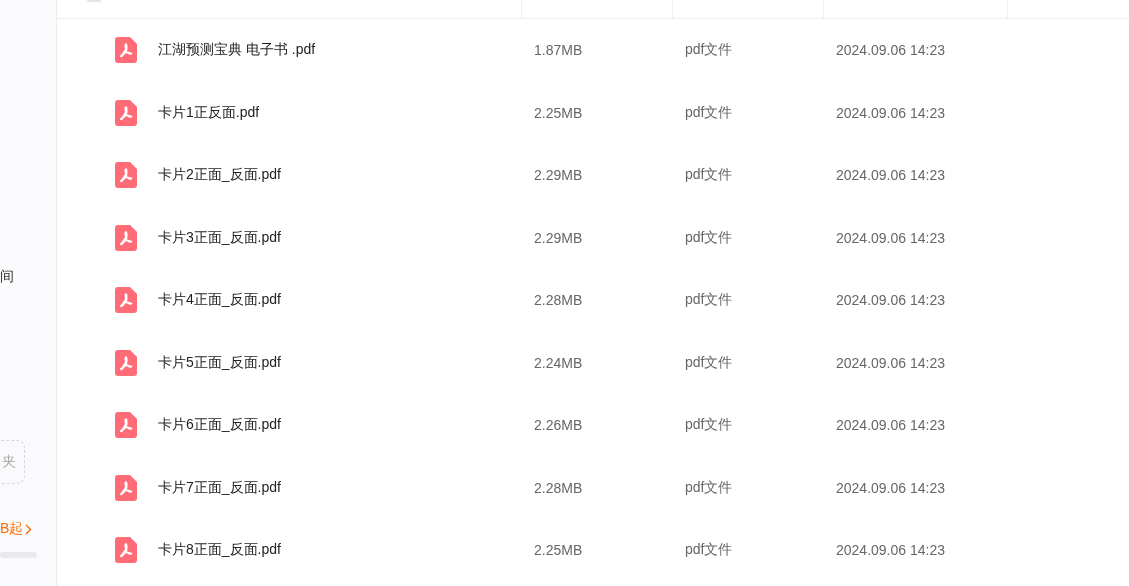 This screenshot has height=586, width=1129. What do you see at coordinates (7, 276) in the screenshot?
I see `sidebar-label: 间` at bounding box center [7, 276].